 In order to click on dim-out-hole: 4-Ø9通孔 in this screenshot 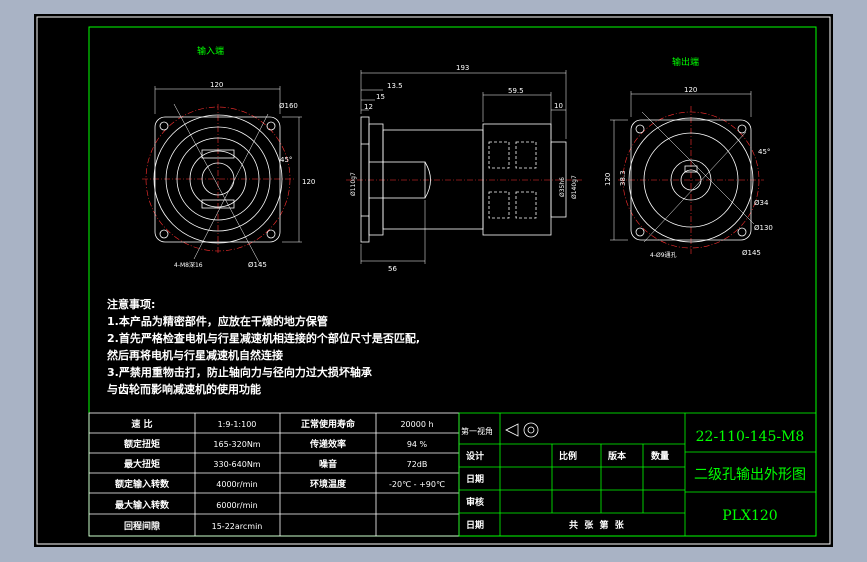, I will do `click(663, 255)`.